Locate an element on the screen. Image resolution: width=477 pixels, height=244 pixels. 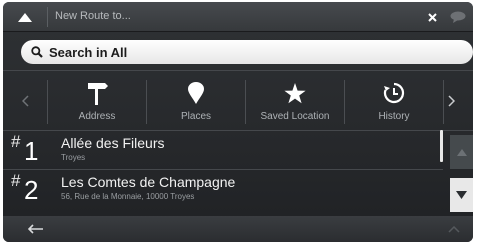
result-number: 2 is located at coordinates (31, 190).